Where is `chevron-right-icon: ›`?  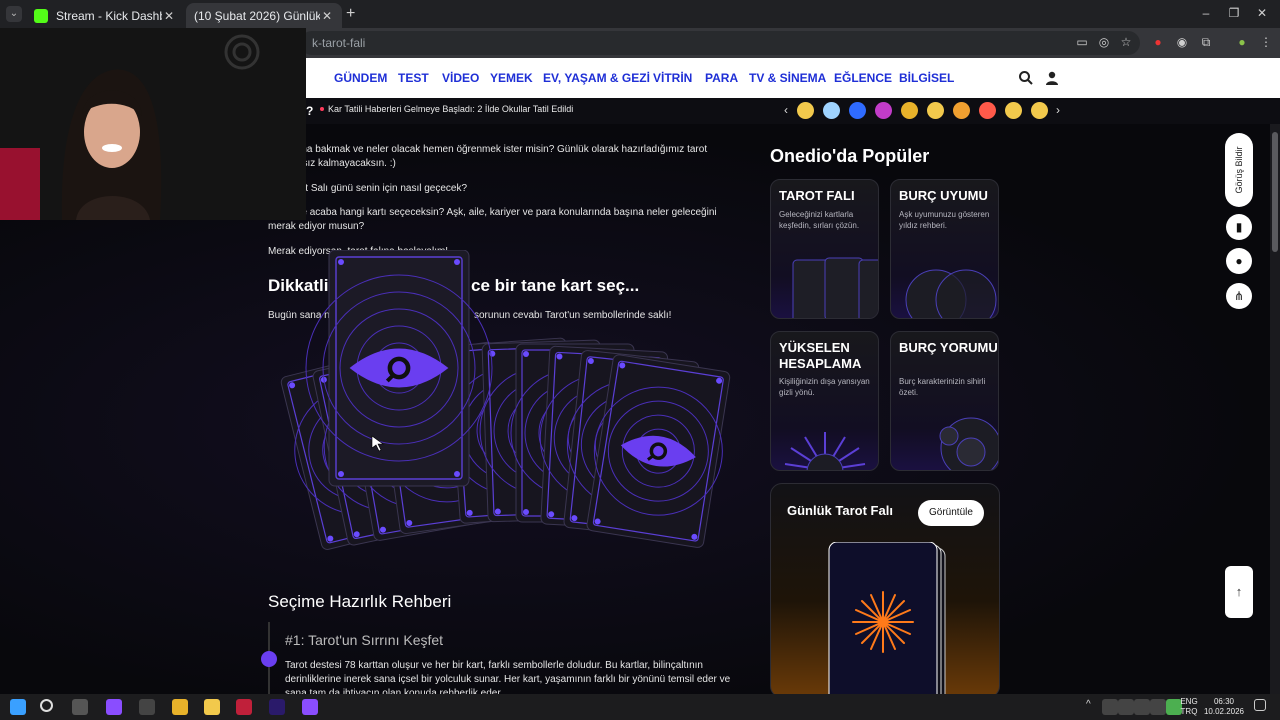
chevron-right-icon: › is located at coordinates (1058, 110).